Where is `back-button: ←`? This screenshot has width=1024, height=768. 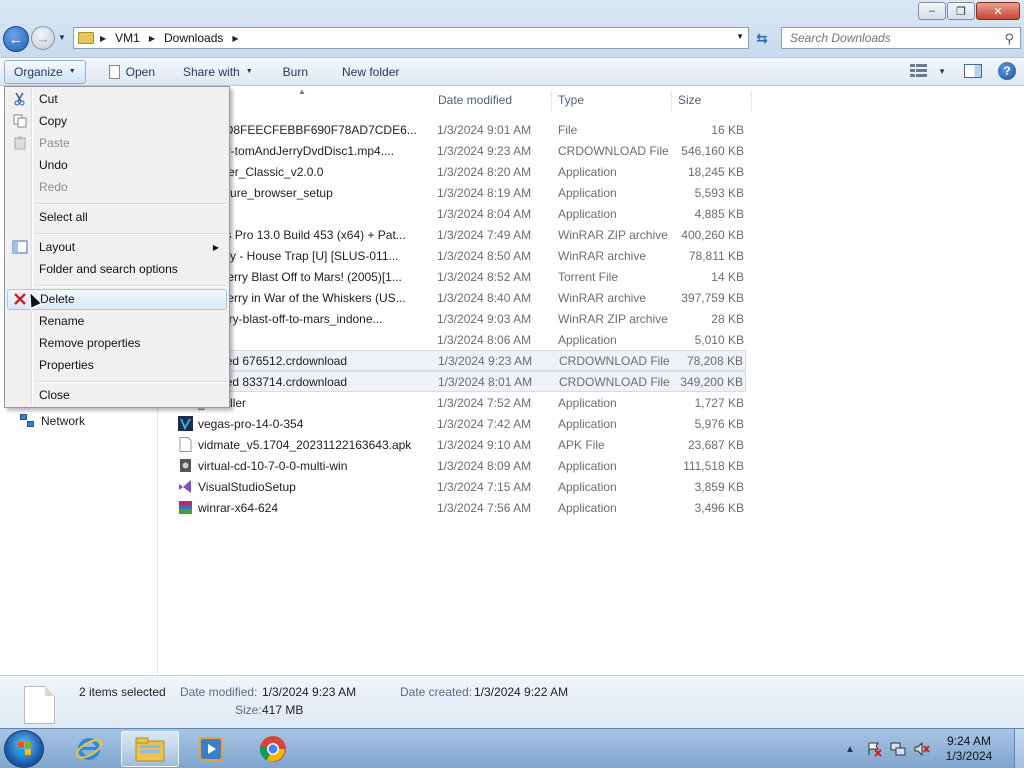 back-button: ← is located at coordinates (16, 39).